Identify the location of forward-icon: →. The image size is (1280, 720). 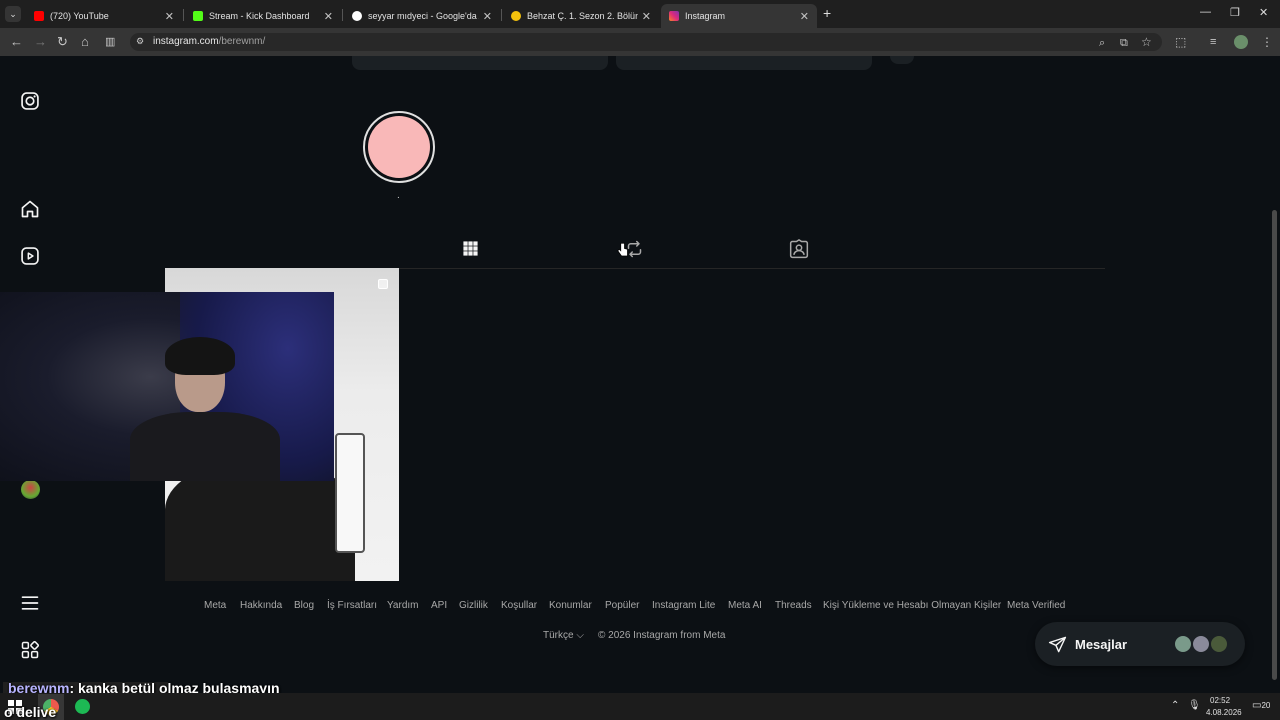
(40, 42).